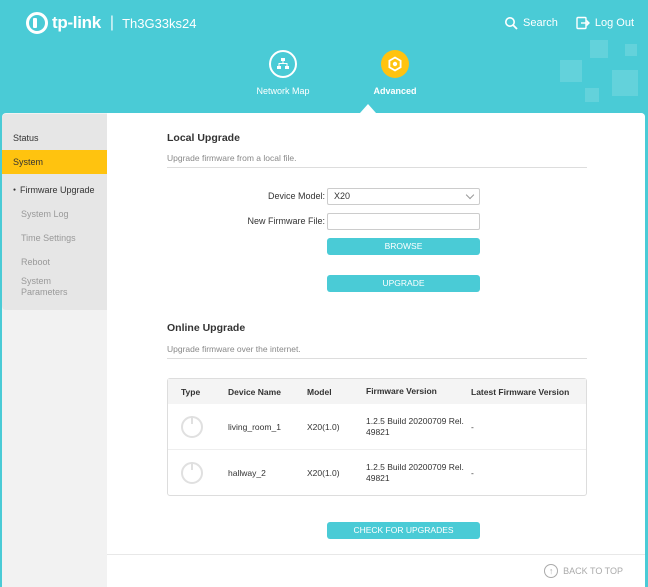 This screenshot has width=648, height=587. What do you see at coordinates (247, 473) in the screenshot?
I see `device-name: hallway_2` at bounding box center [247, 473].